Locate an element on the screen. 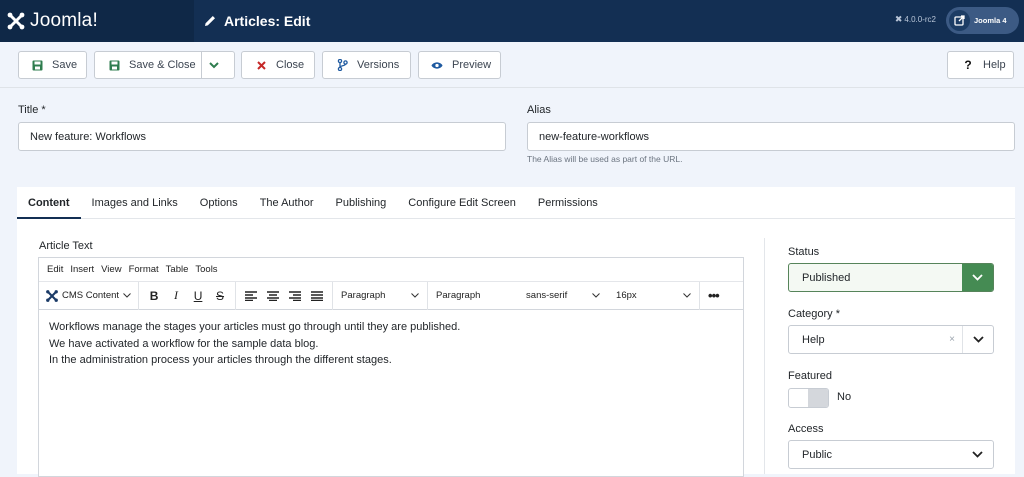 This screenshot has height=477, width=1024. button-divider is located at coordinates (201, 65).